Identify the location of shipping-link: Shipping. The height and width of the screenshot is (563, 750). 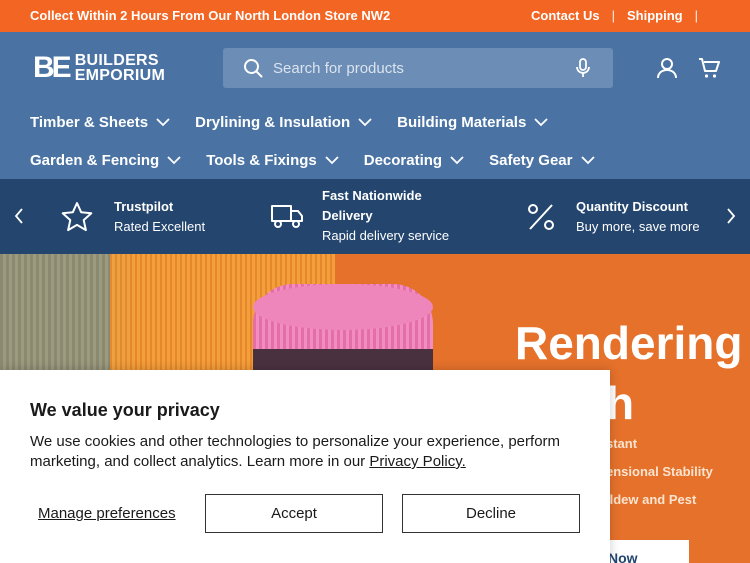
(655, 15).